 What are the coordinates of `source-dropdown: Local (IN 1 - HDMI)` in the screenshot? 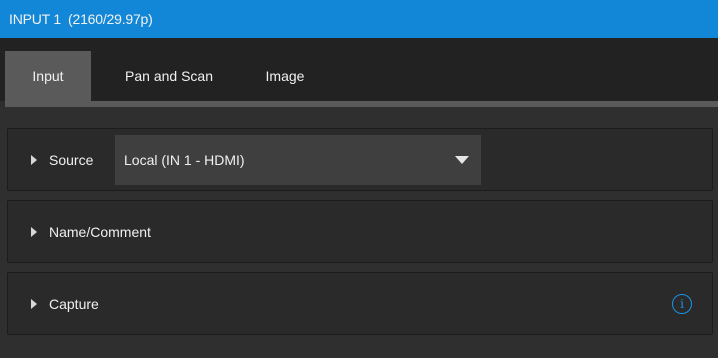 It's located at (298, 160).